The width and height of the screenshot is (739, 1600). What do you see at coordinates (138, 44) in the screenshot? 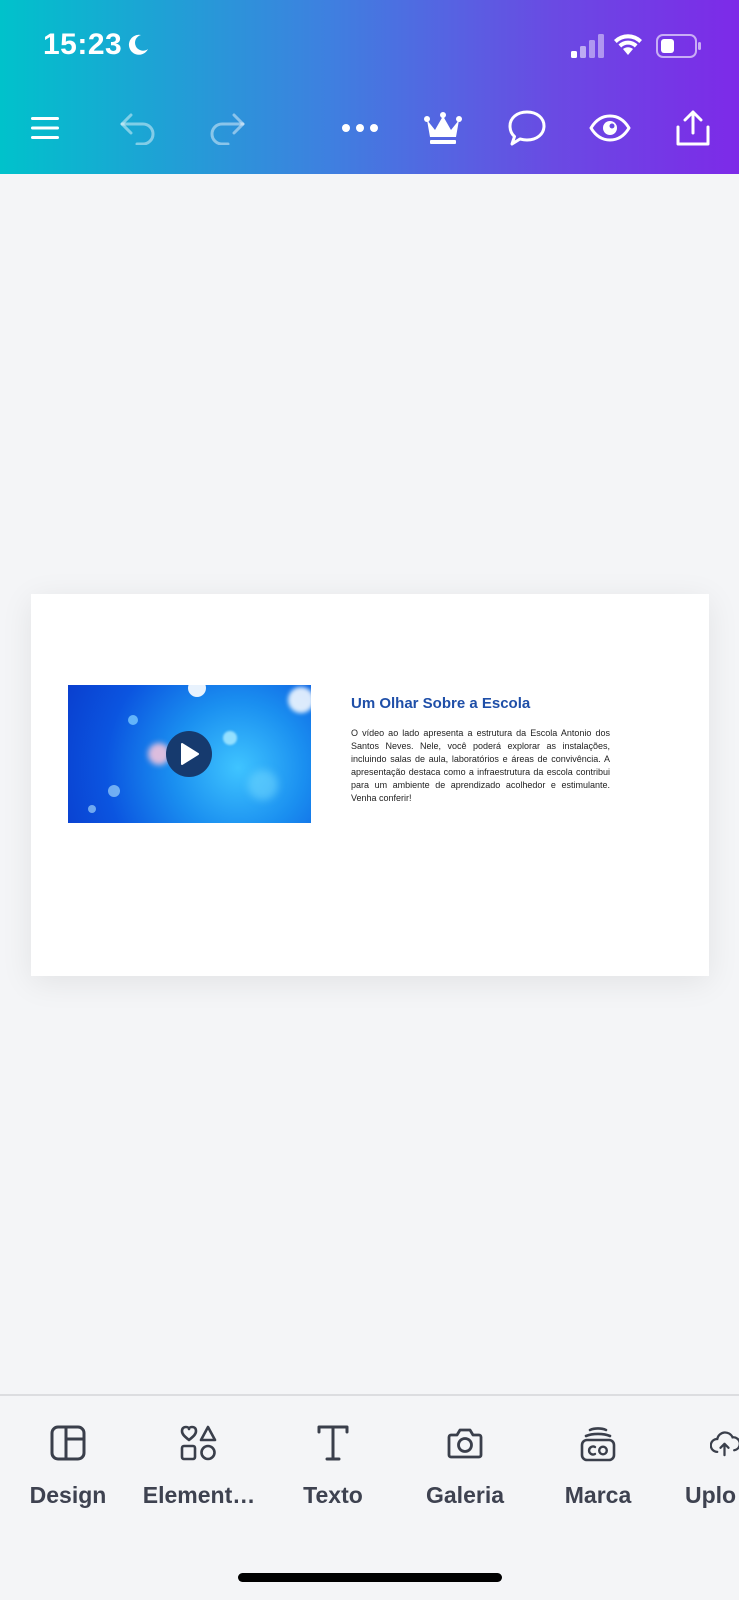
I see `moon-icon` at bounding box center [138, 44].